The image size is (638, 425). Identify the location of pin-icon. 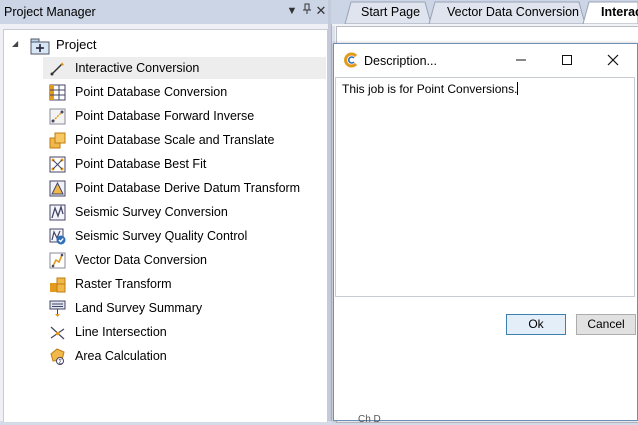
(307, 11).